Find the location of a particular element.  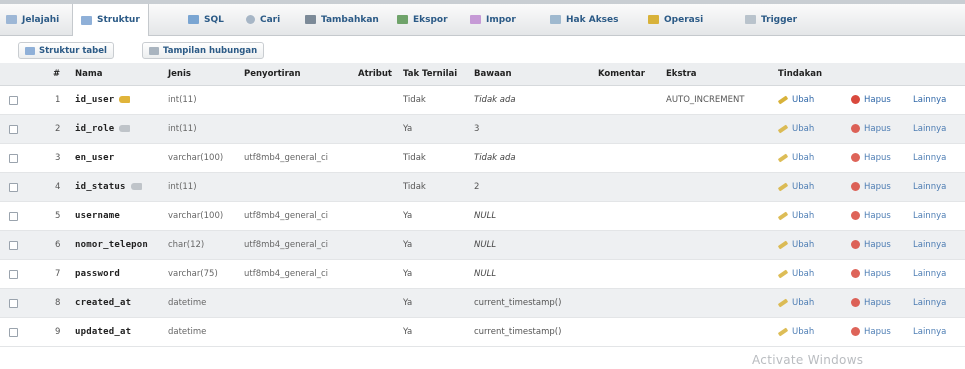

col-attributes: Atribut is located at coordinates (375, 74).